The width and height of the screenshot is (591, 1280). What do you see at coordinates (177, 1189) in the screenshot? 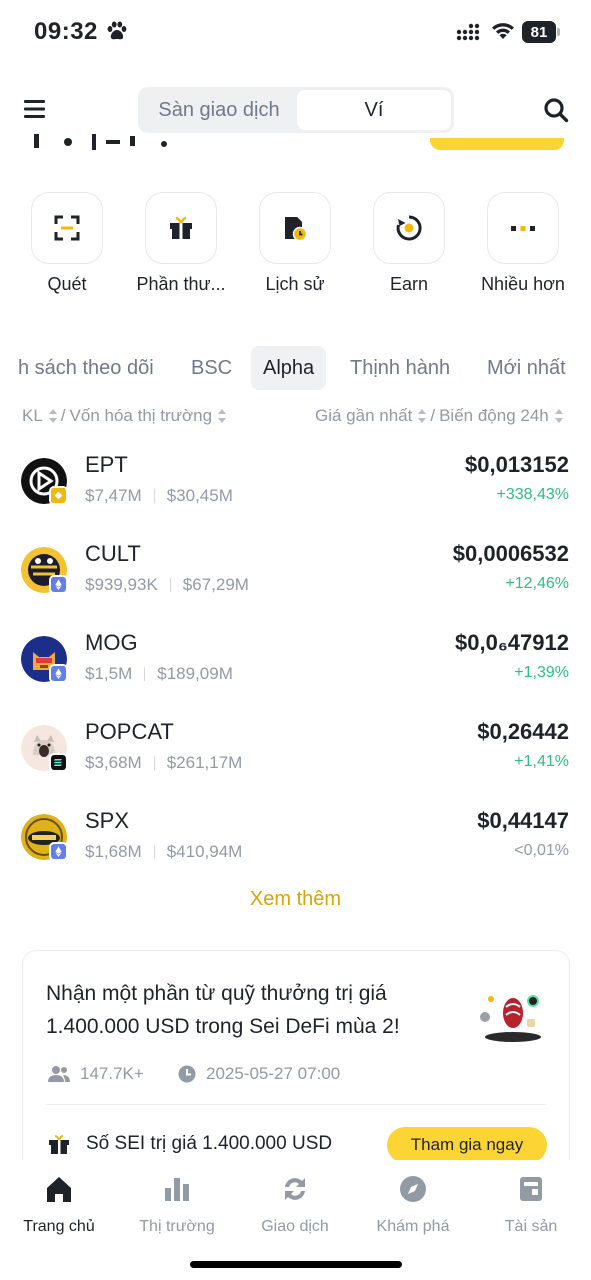
I see `markets-icon` at bounding box center [177, 1189].